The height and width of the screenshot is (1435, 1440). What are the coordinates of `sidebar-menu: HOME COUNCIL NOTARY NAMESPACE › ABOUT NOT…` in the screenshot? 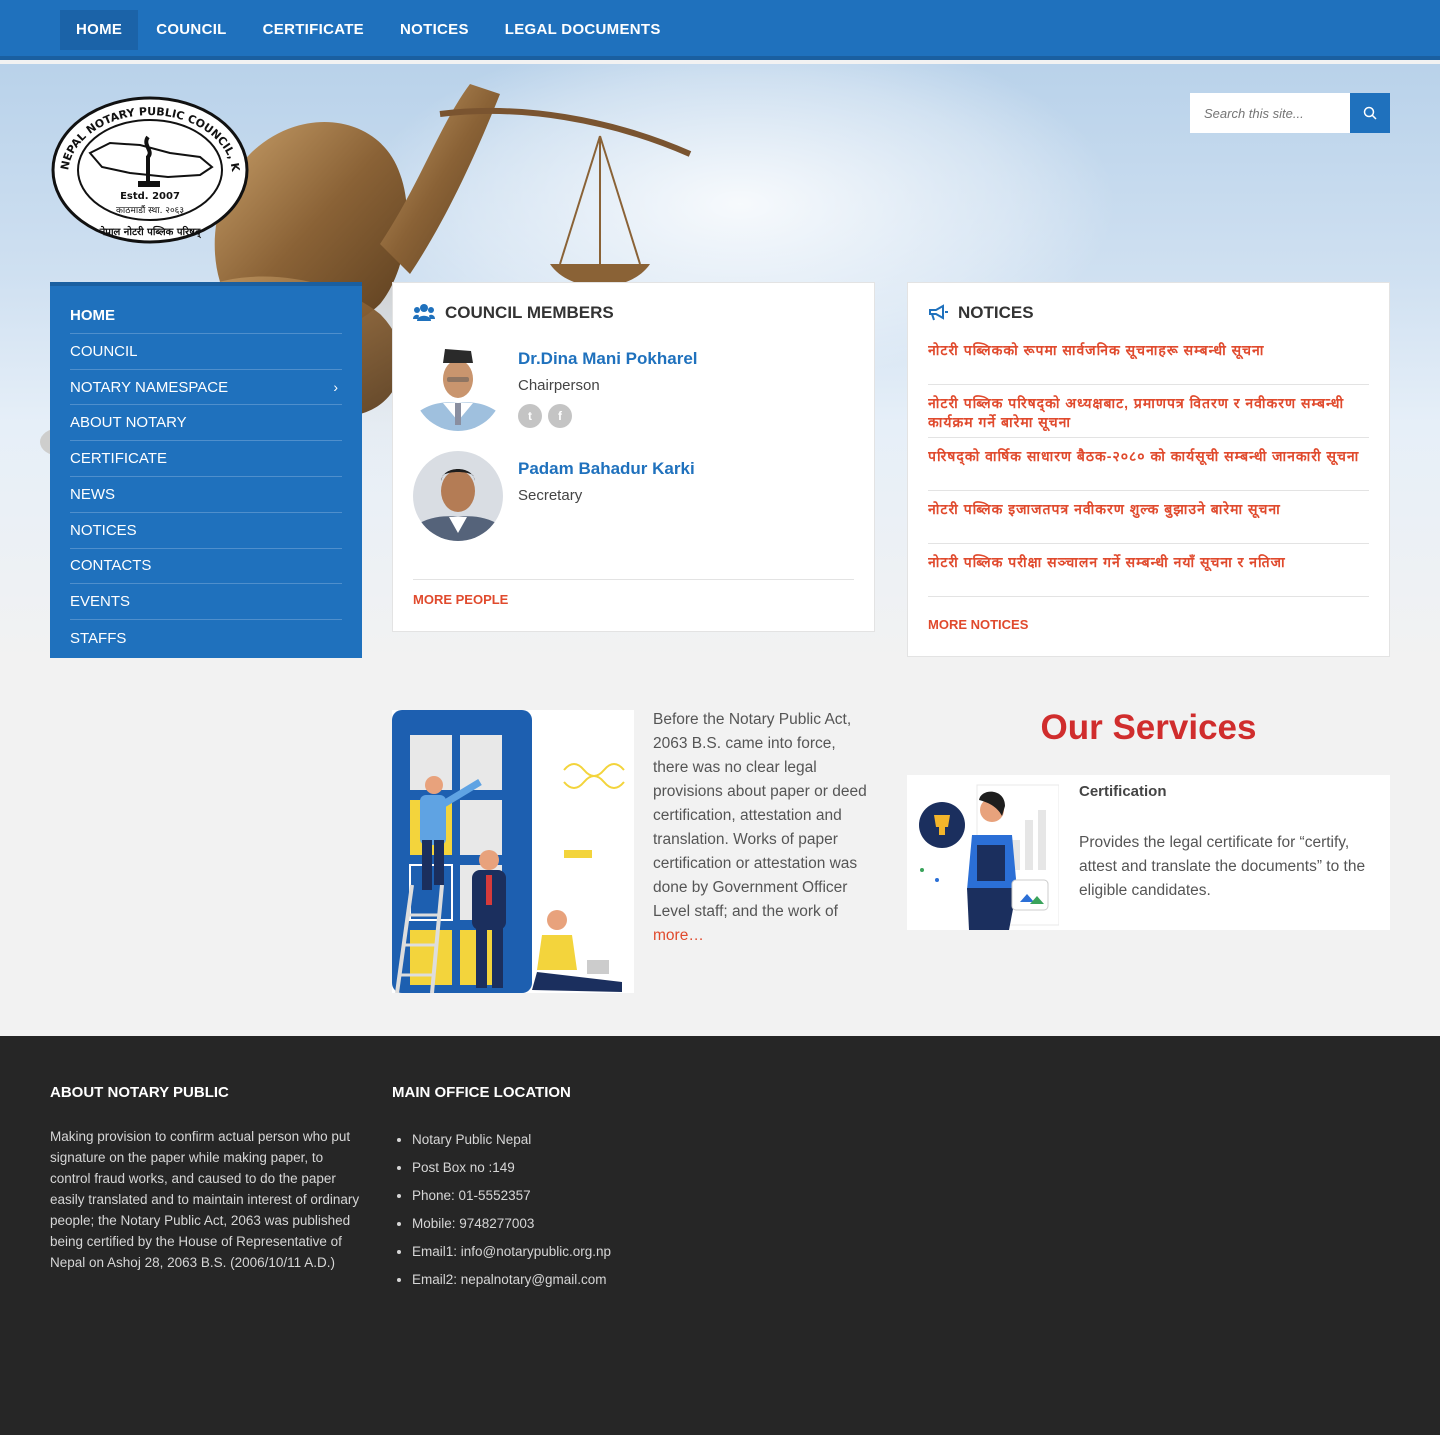 It's located at (206, 470).